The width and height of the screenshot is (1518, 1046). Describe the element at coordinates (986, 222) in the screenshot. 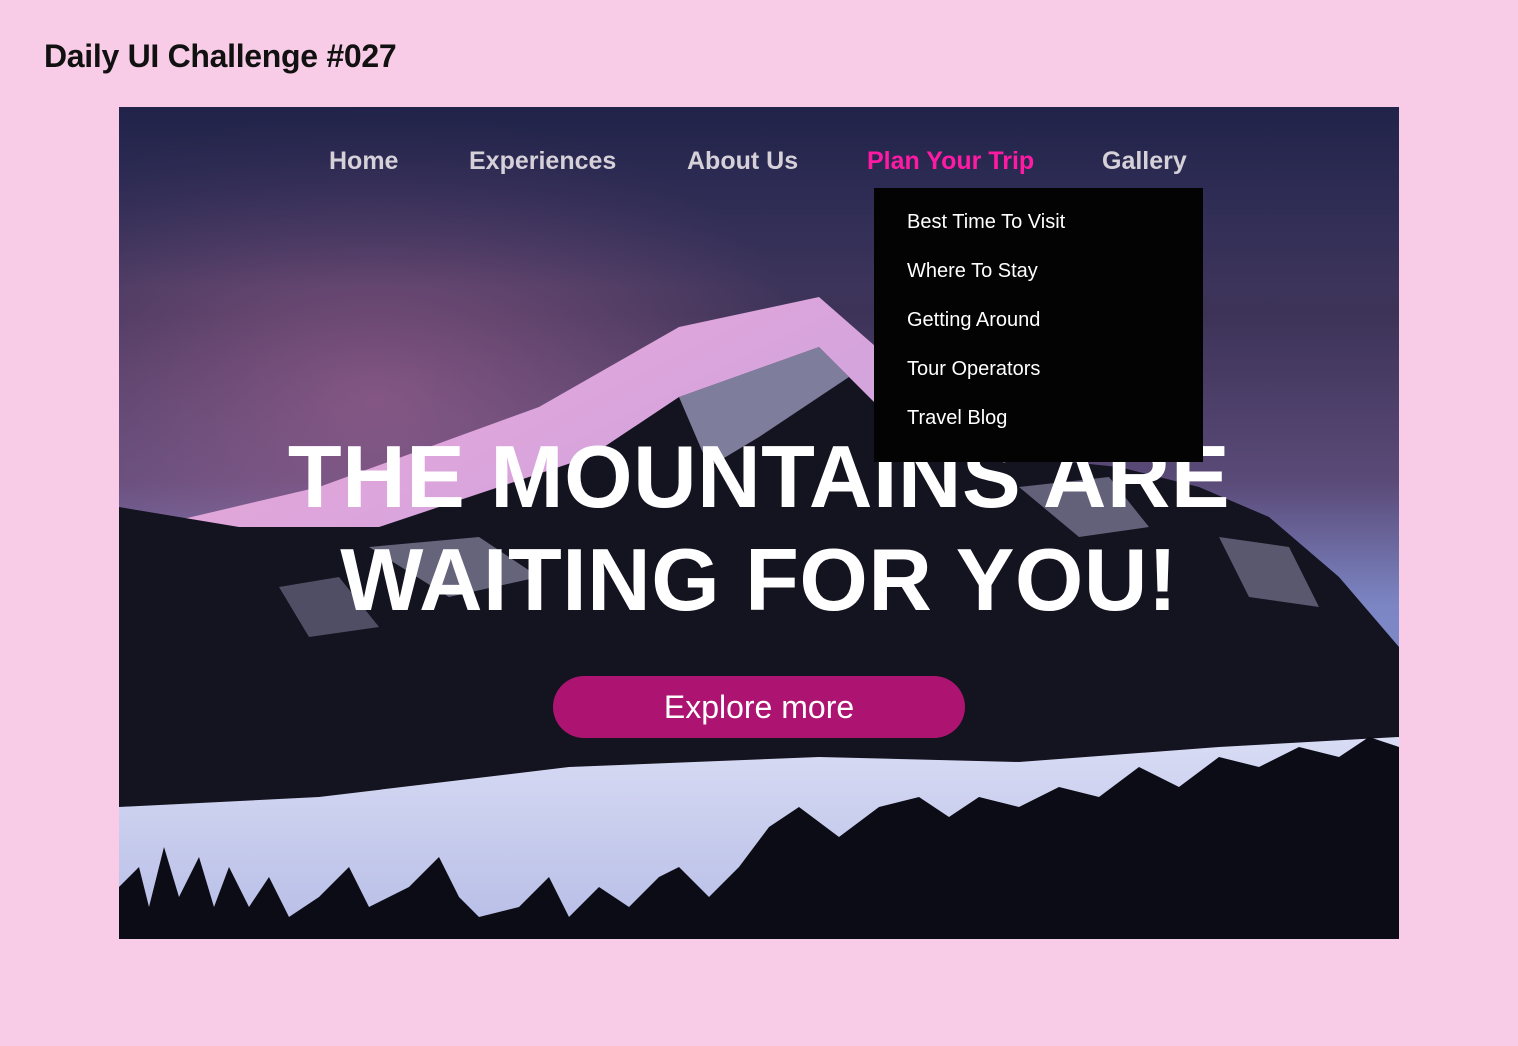

I see `dropdown-item-best-time-to-visit: Best Time To Visit` at that location.